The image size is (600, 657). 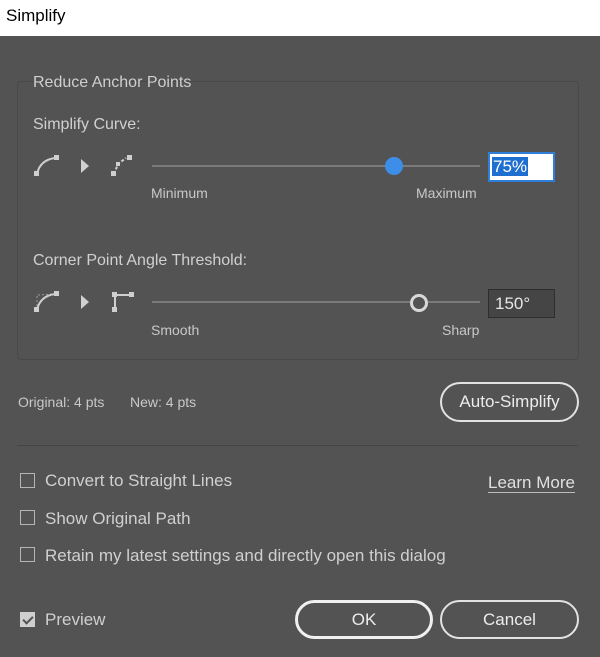 I want to click on corner-angle-value-field: 150°, so click(x=521, y=303).